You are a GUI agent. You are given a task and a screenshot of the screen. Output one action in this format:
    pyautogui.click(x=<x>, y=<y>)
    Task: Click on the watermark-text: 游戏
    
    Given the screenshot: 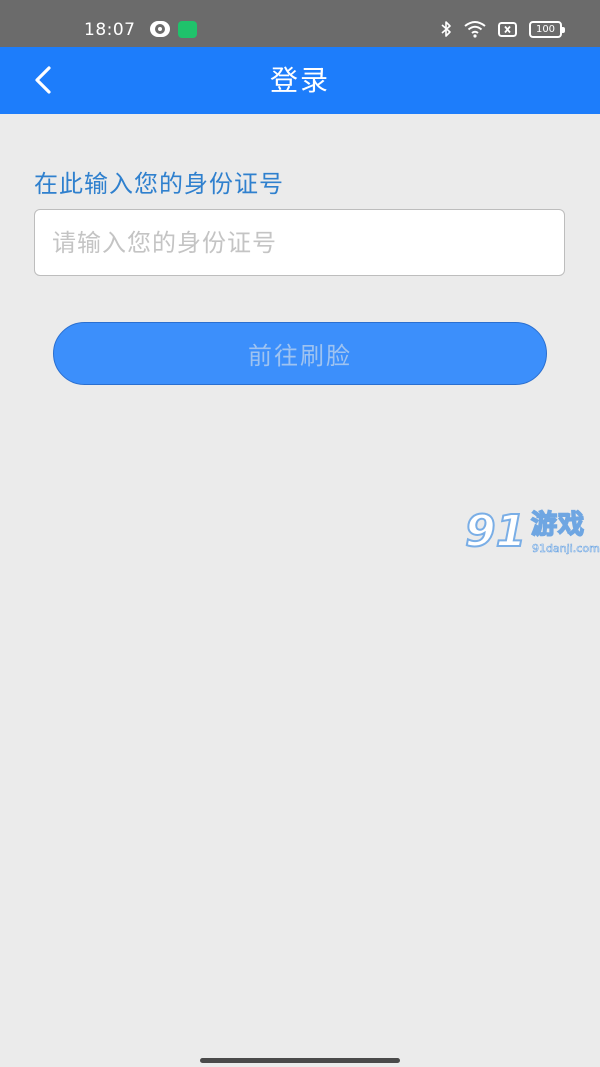 What is the action you would take?
    pyautogui.click(x=558, y=525)
    